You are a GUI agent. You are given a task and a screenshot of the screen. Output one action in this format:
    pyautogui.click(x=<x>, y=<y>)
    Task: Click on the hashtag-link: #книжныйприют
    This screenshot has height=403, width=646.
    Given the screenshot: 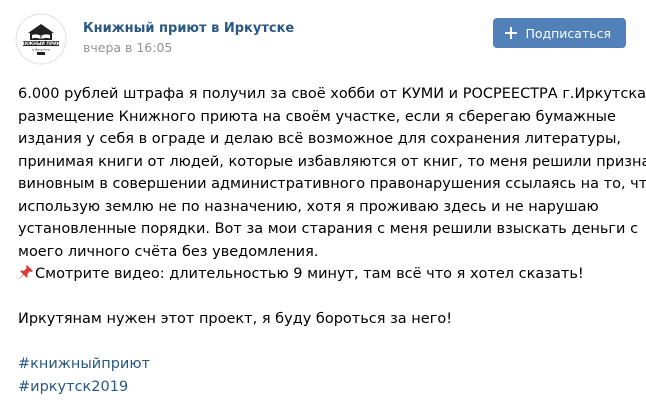 What is the action you would take?
    pyautogui.click(x=84, y=364)
    